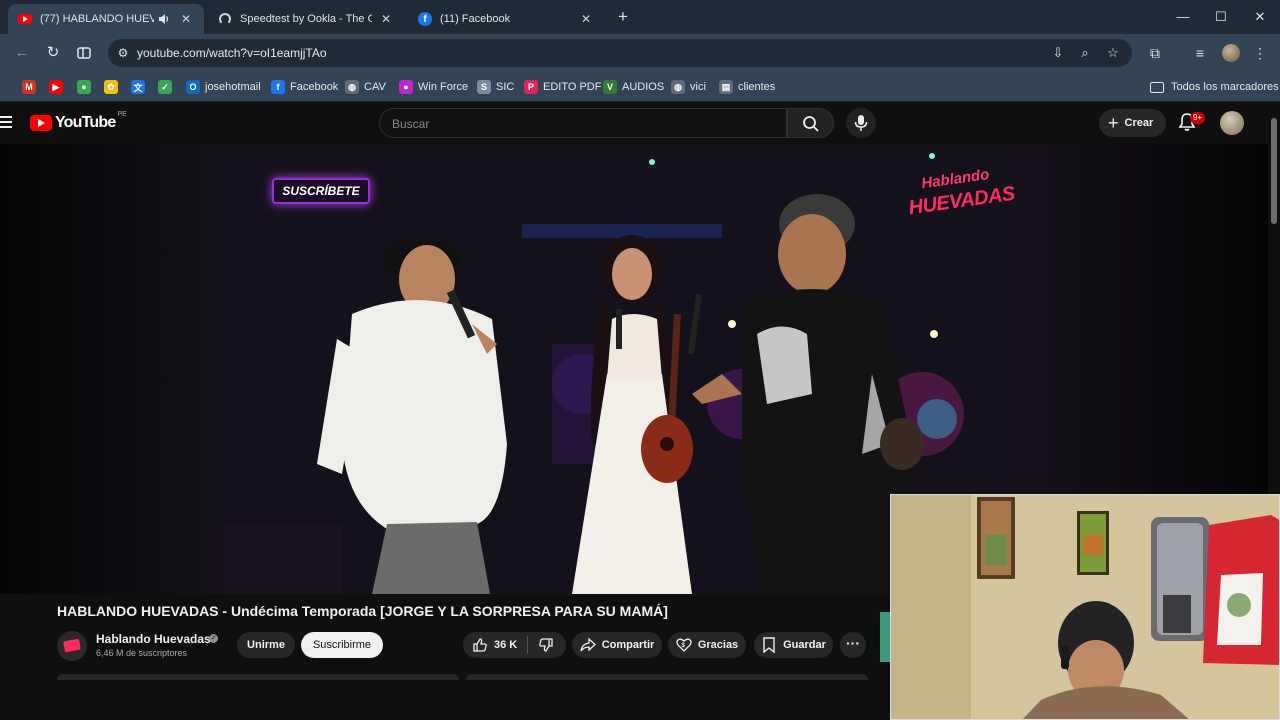 The height and width of the screenshot is (720, 1280). What do you see at coordinates (406, 87) in the screenshot?
I see `circle-icon: ●` at bounding box center [406, 87].